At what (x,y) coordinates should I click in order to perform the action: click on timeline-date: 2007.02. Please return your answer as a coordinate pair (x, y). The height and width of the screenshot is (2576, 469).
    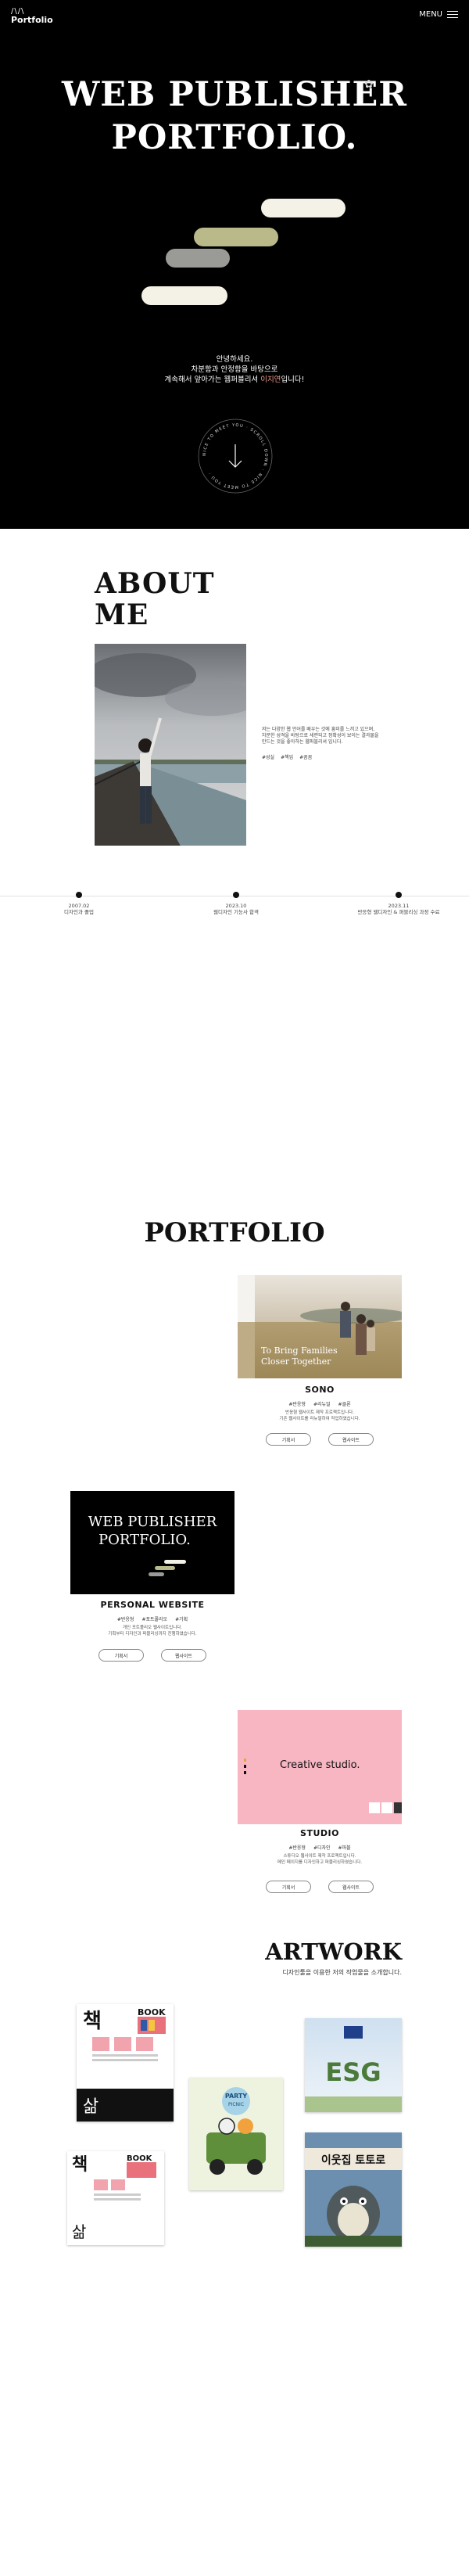
    Looking at the image, I should click on (79, 906).